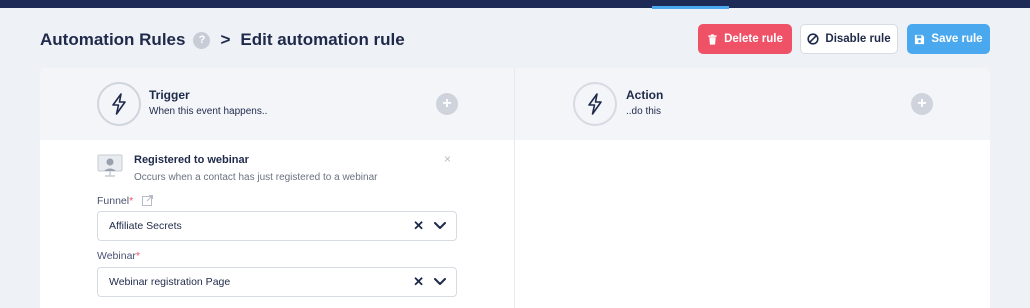 This screenshot has width=1030, height=308. I want to click on external-link-icon, so click(148, 200).